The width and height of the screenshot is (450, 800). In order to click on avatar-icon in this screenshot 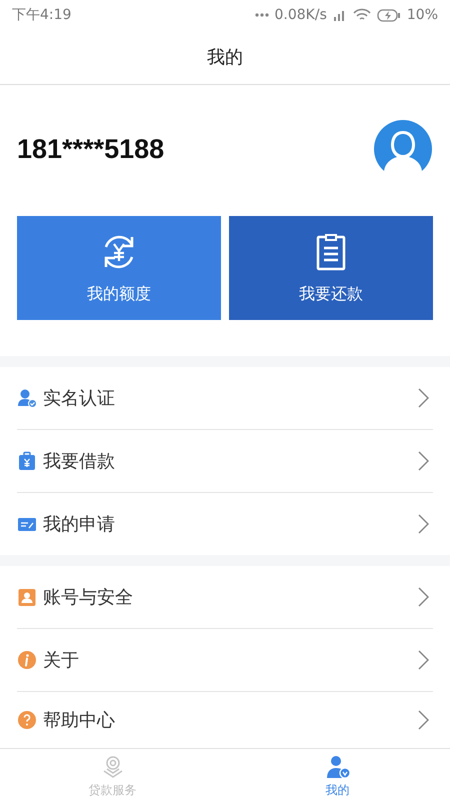, I will do `click(403, 149)`.